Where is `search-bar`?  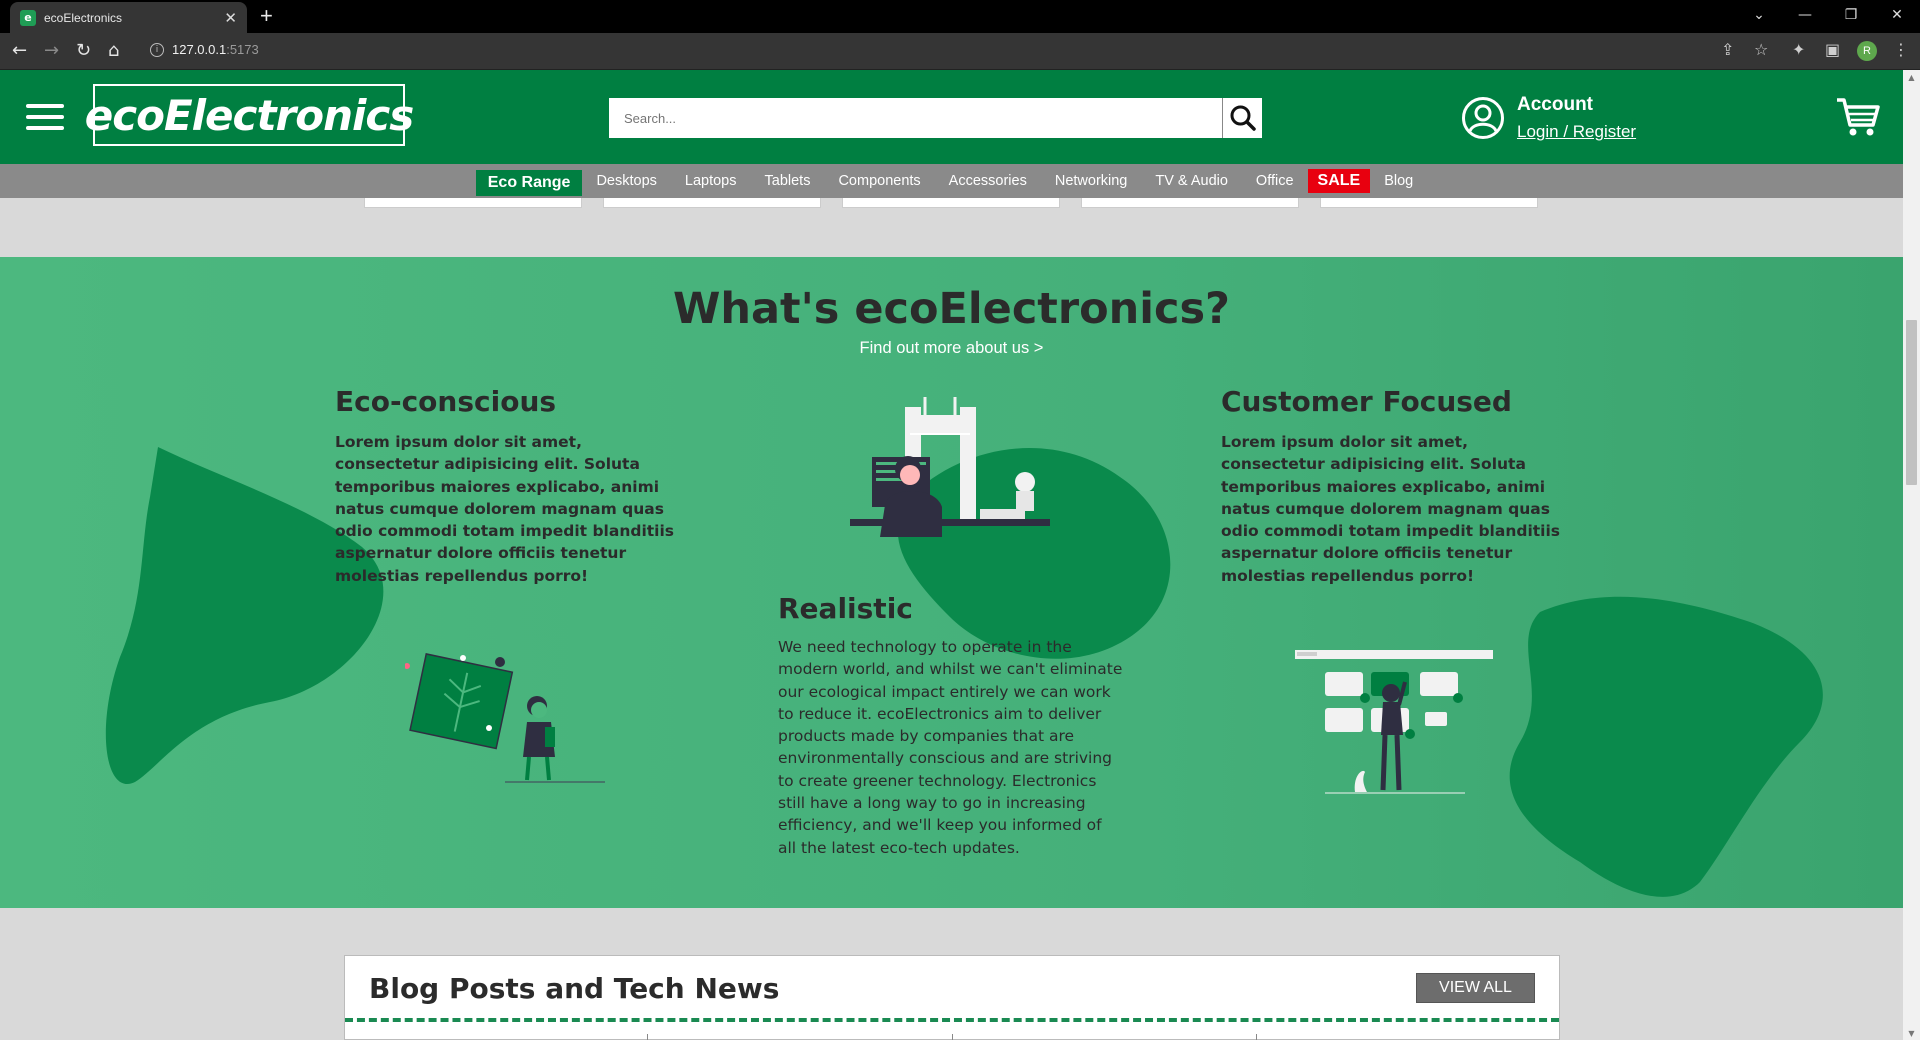
search-bar is located at coordinates (935, 118).